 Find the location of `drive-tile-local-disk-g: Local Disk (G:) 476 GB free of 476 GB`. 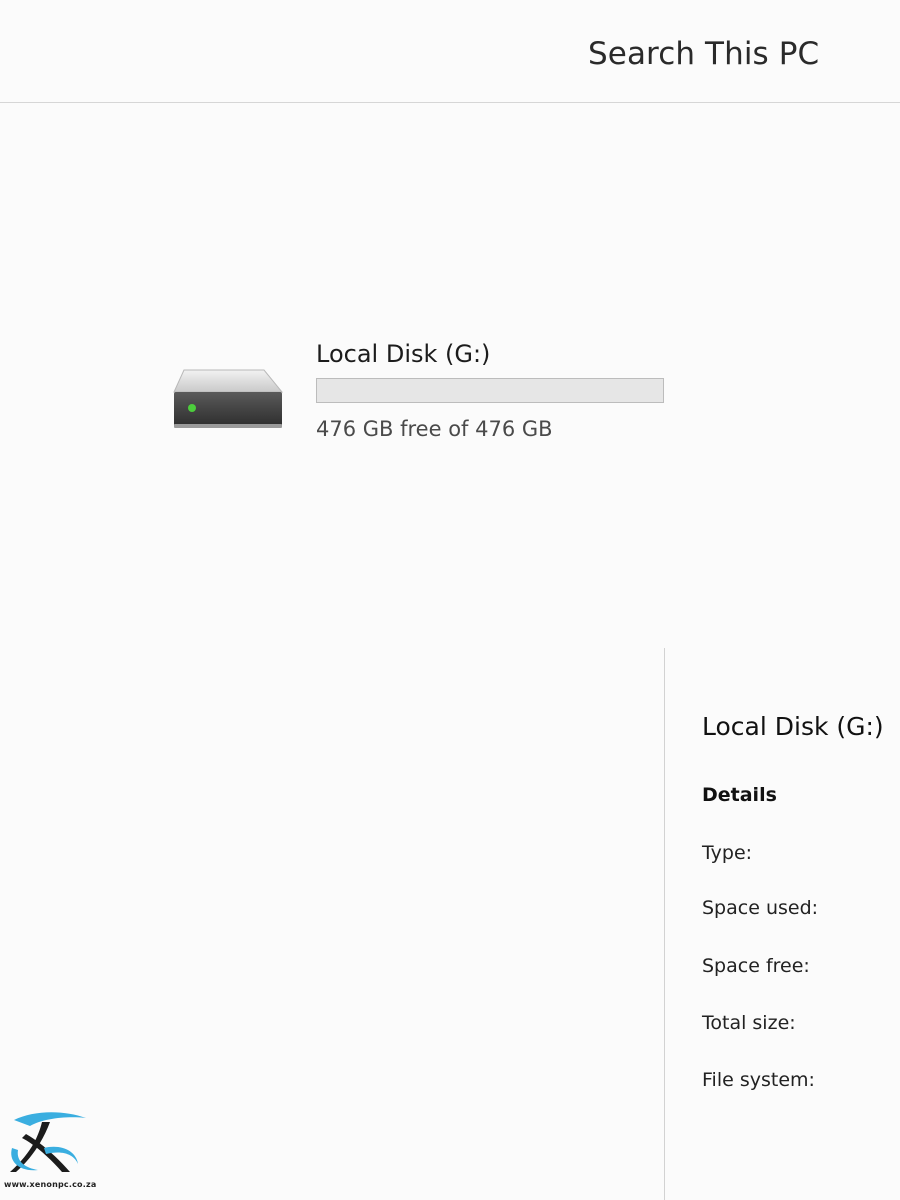

drive-tile-local-disk-g: Local Disk (G:) 476 GB free of 476 GB is located at coordinates (423, 394).